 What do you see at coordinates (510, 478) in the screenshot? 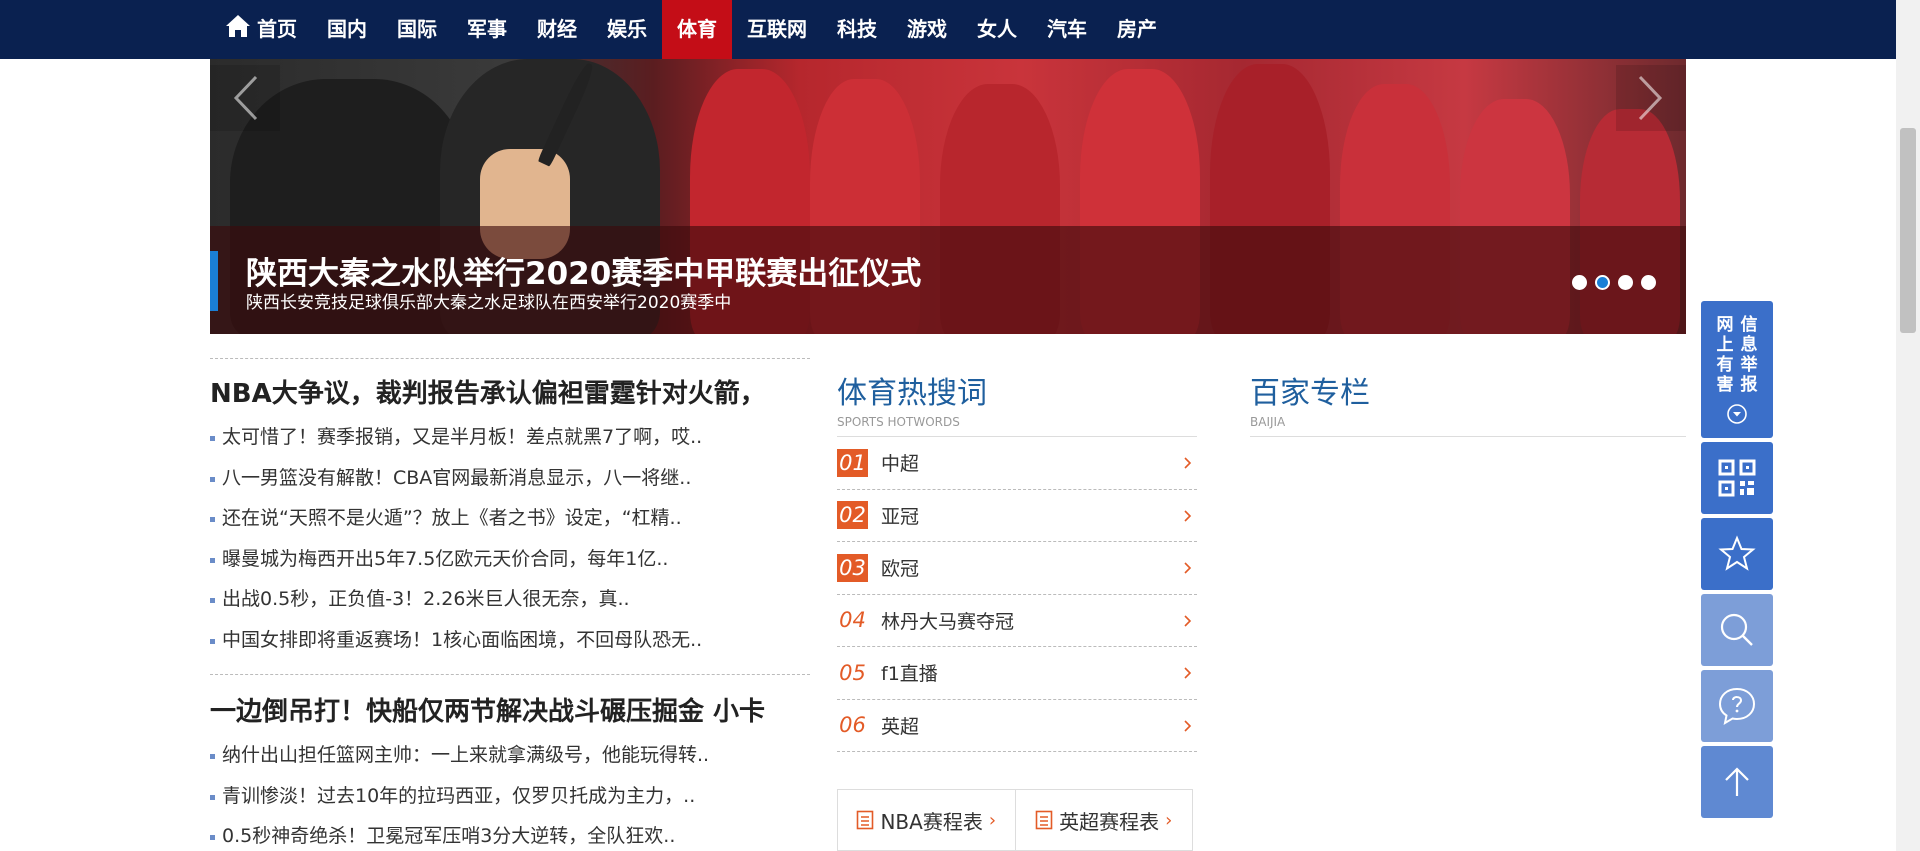
I see `news-item: 八一男篮没有解散！CBA官网最新消息显示，八一将继..` at bounding box center [510, 478].